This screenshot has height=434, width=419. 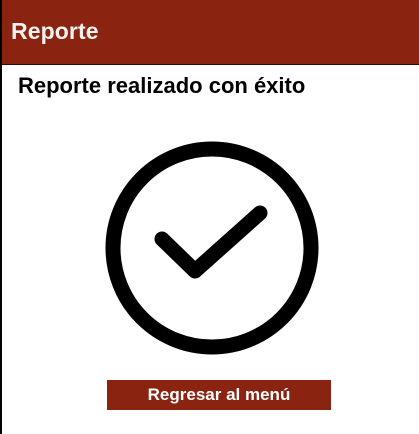 I want to click on checkmark, so click(x=211, y=242).